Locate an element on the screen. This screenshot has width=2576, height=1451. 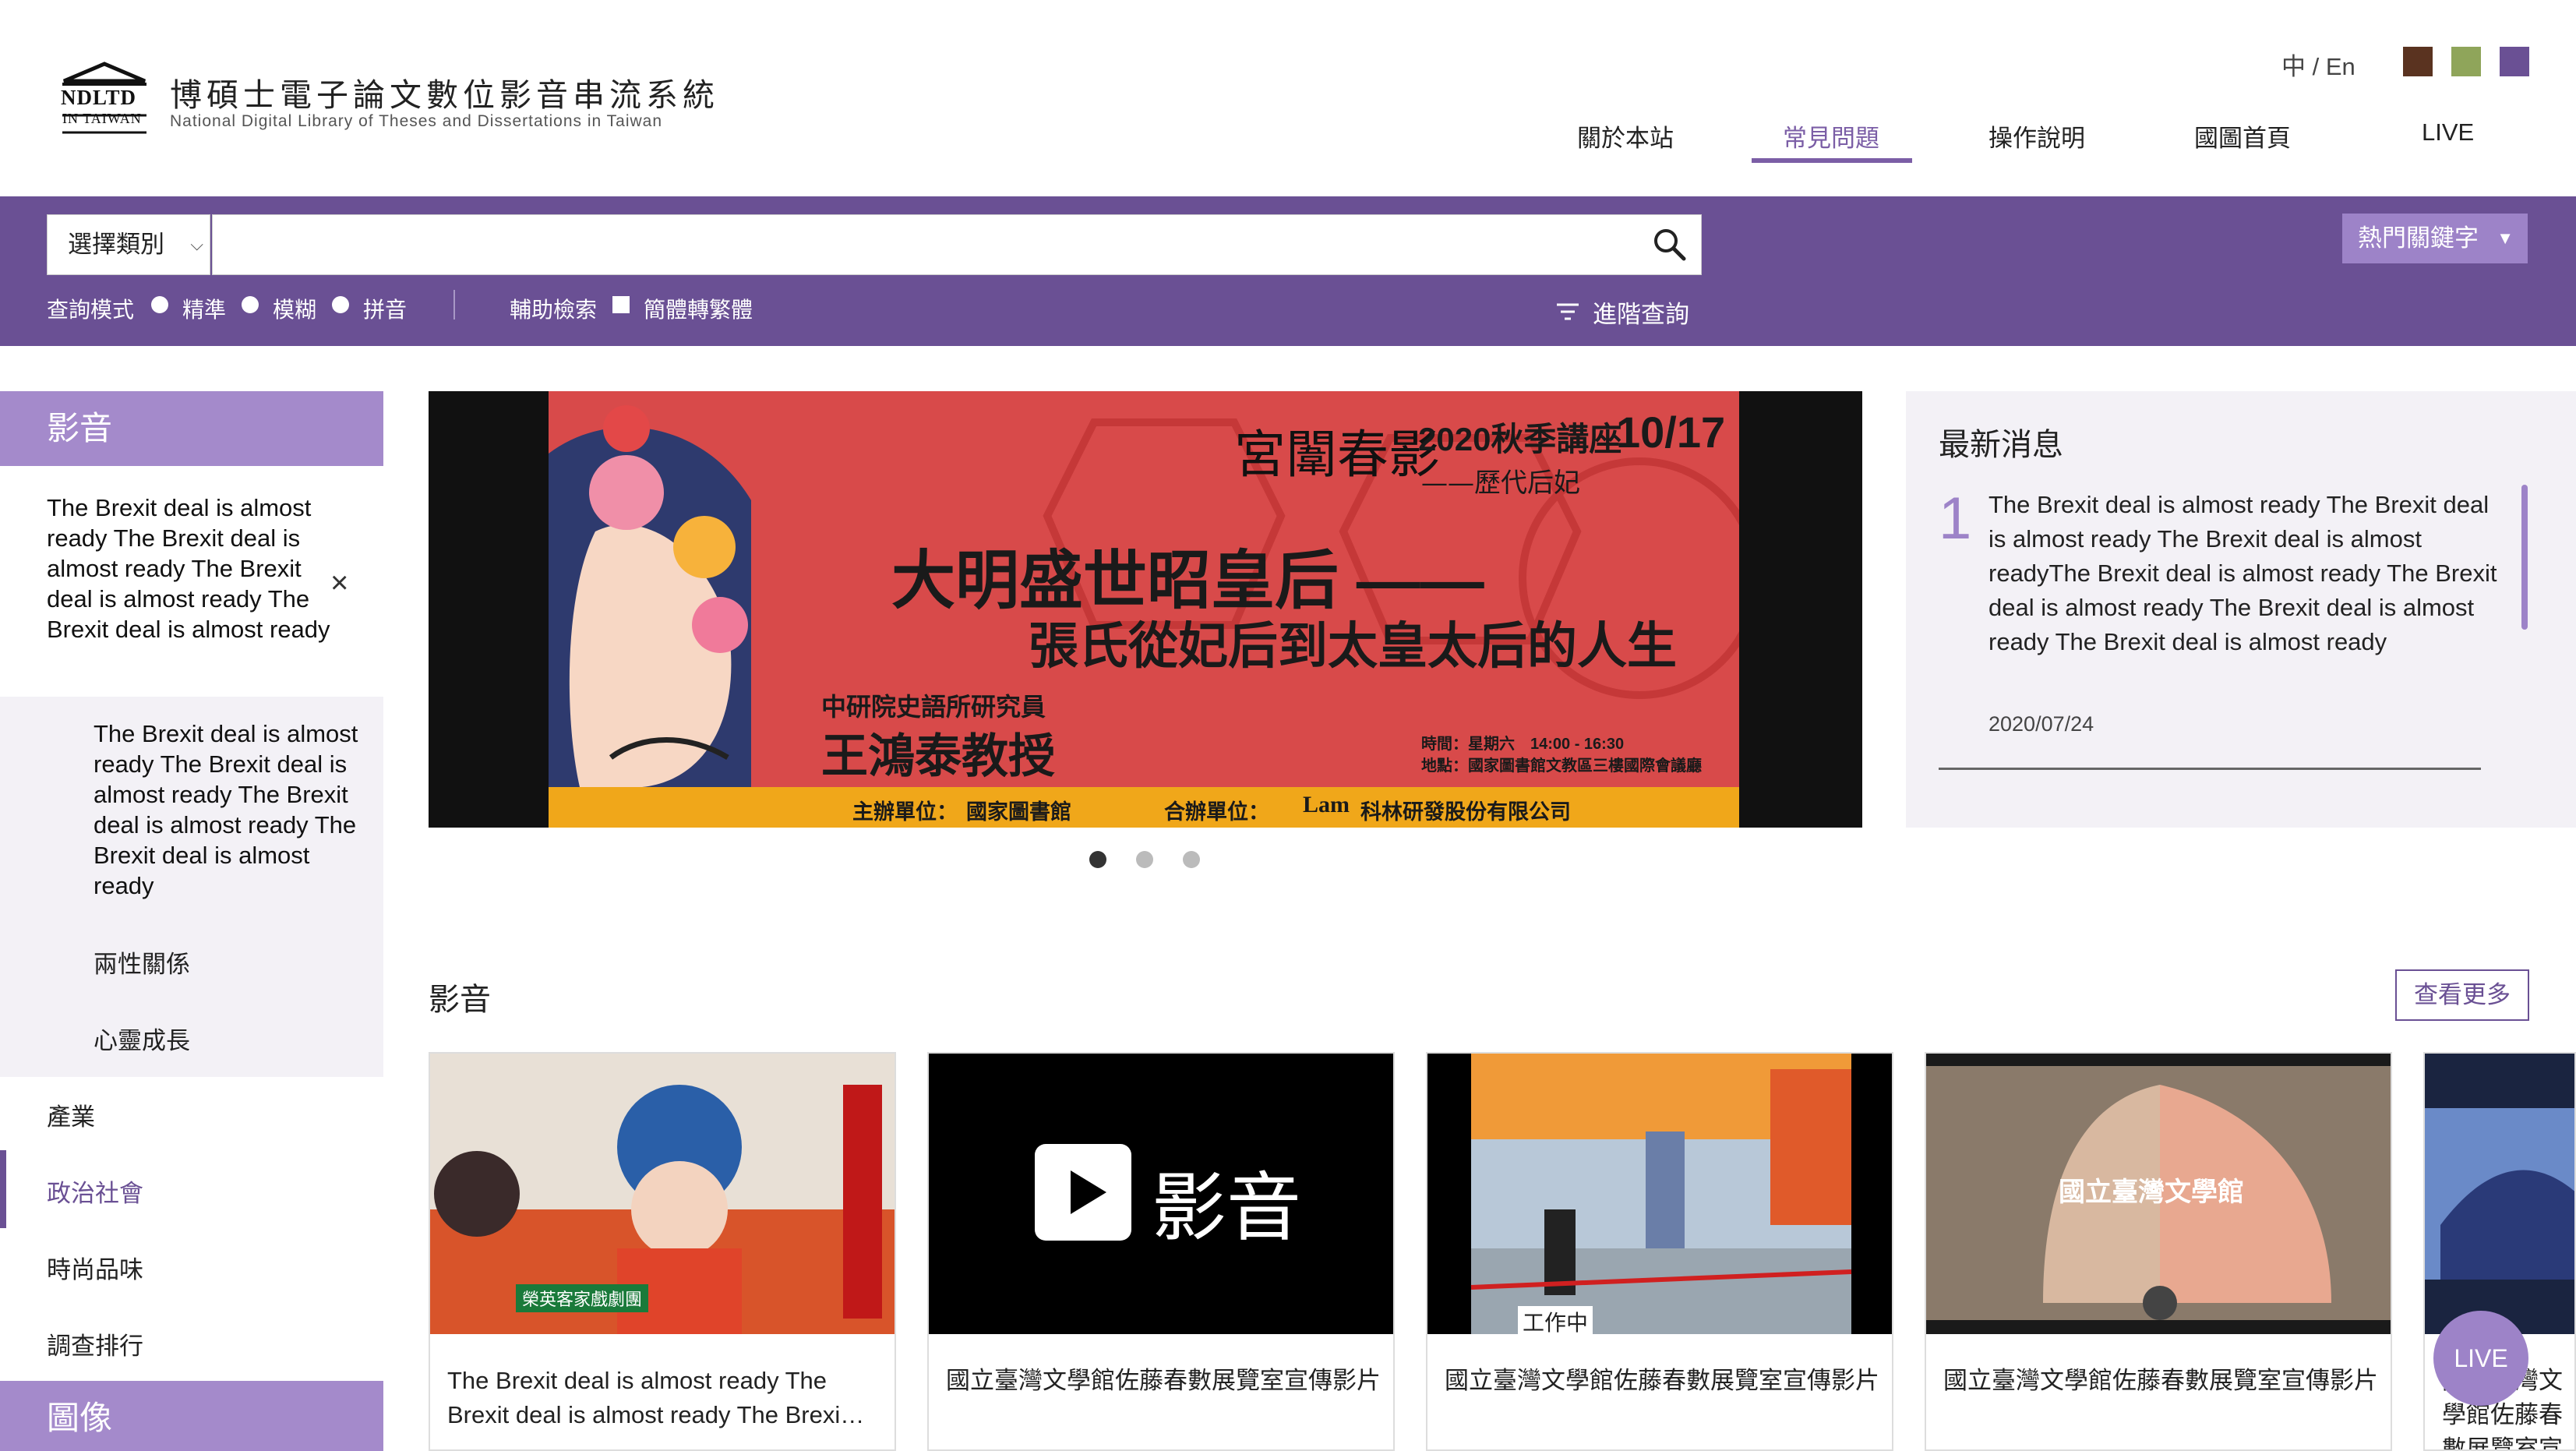
video-thumbnail: 工作中 is located at coordinates (1659, 1194).